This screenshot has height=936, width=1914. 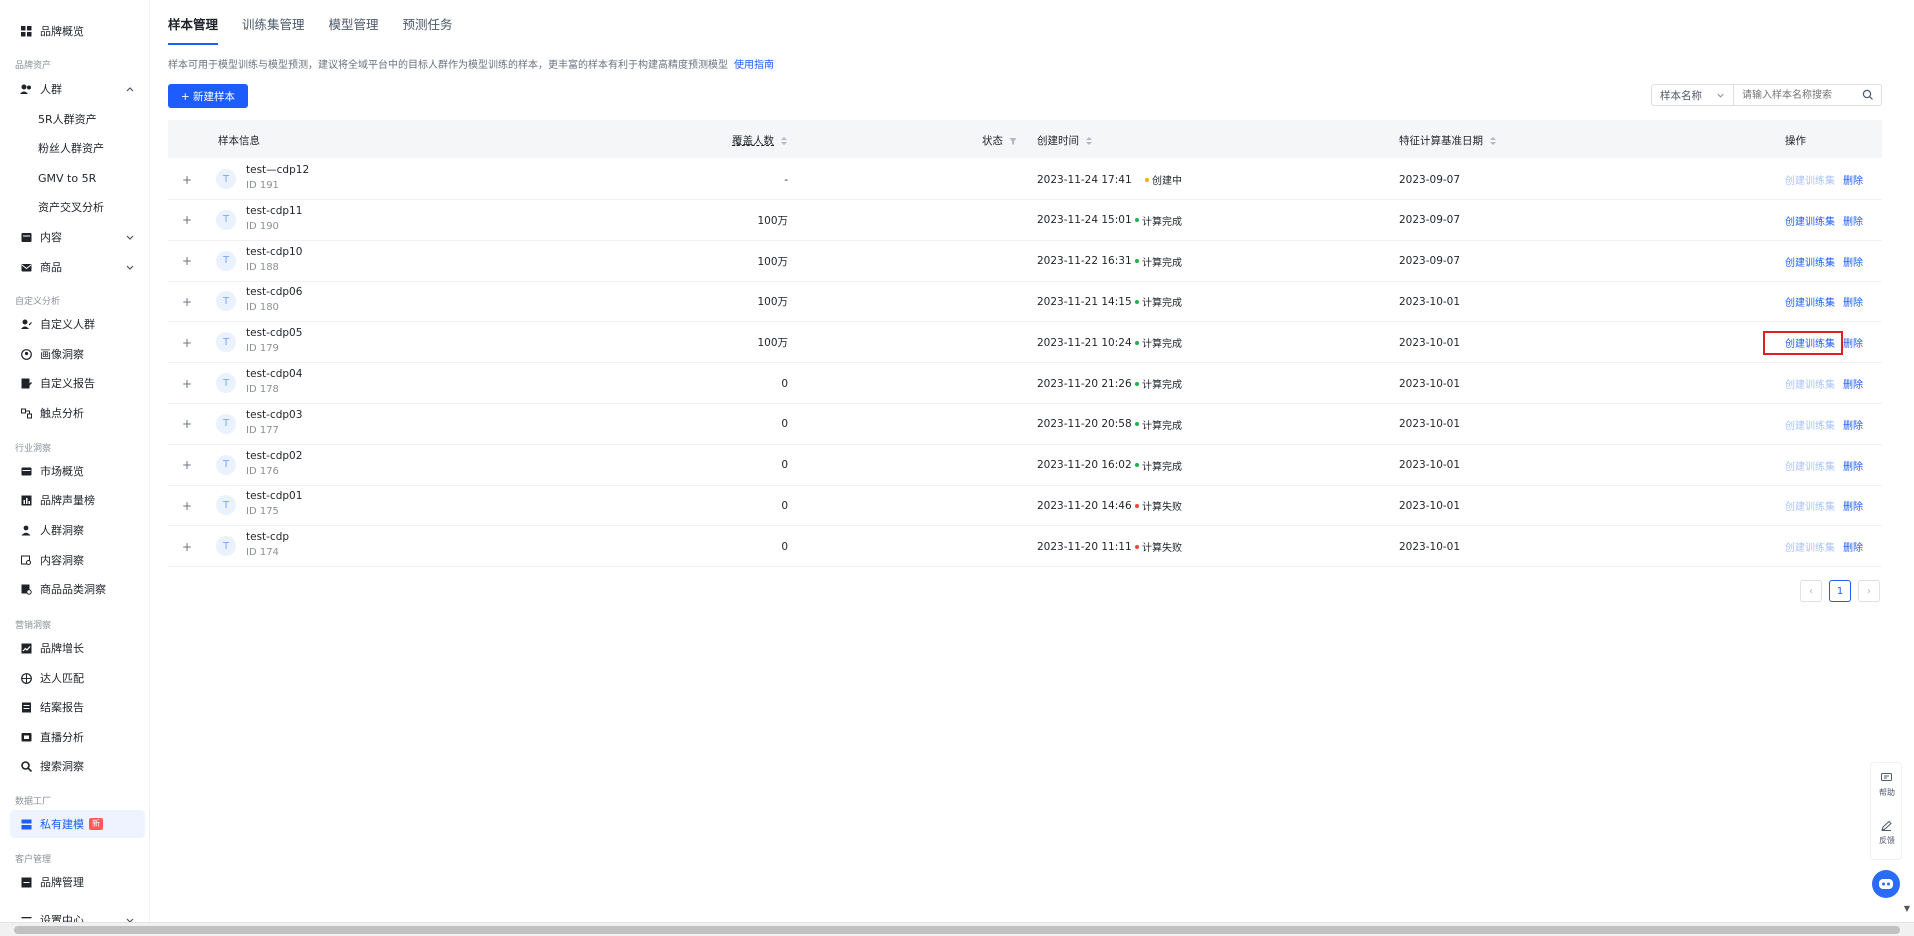 What do you see at coordinates (77, 882) in the screenshot?
I see `sidebar-item-brand-management: 品牌管理` at bounding box center [77, 882].